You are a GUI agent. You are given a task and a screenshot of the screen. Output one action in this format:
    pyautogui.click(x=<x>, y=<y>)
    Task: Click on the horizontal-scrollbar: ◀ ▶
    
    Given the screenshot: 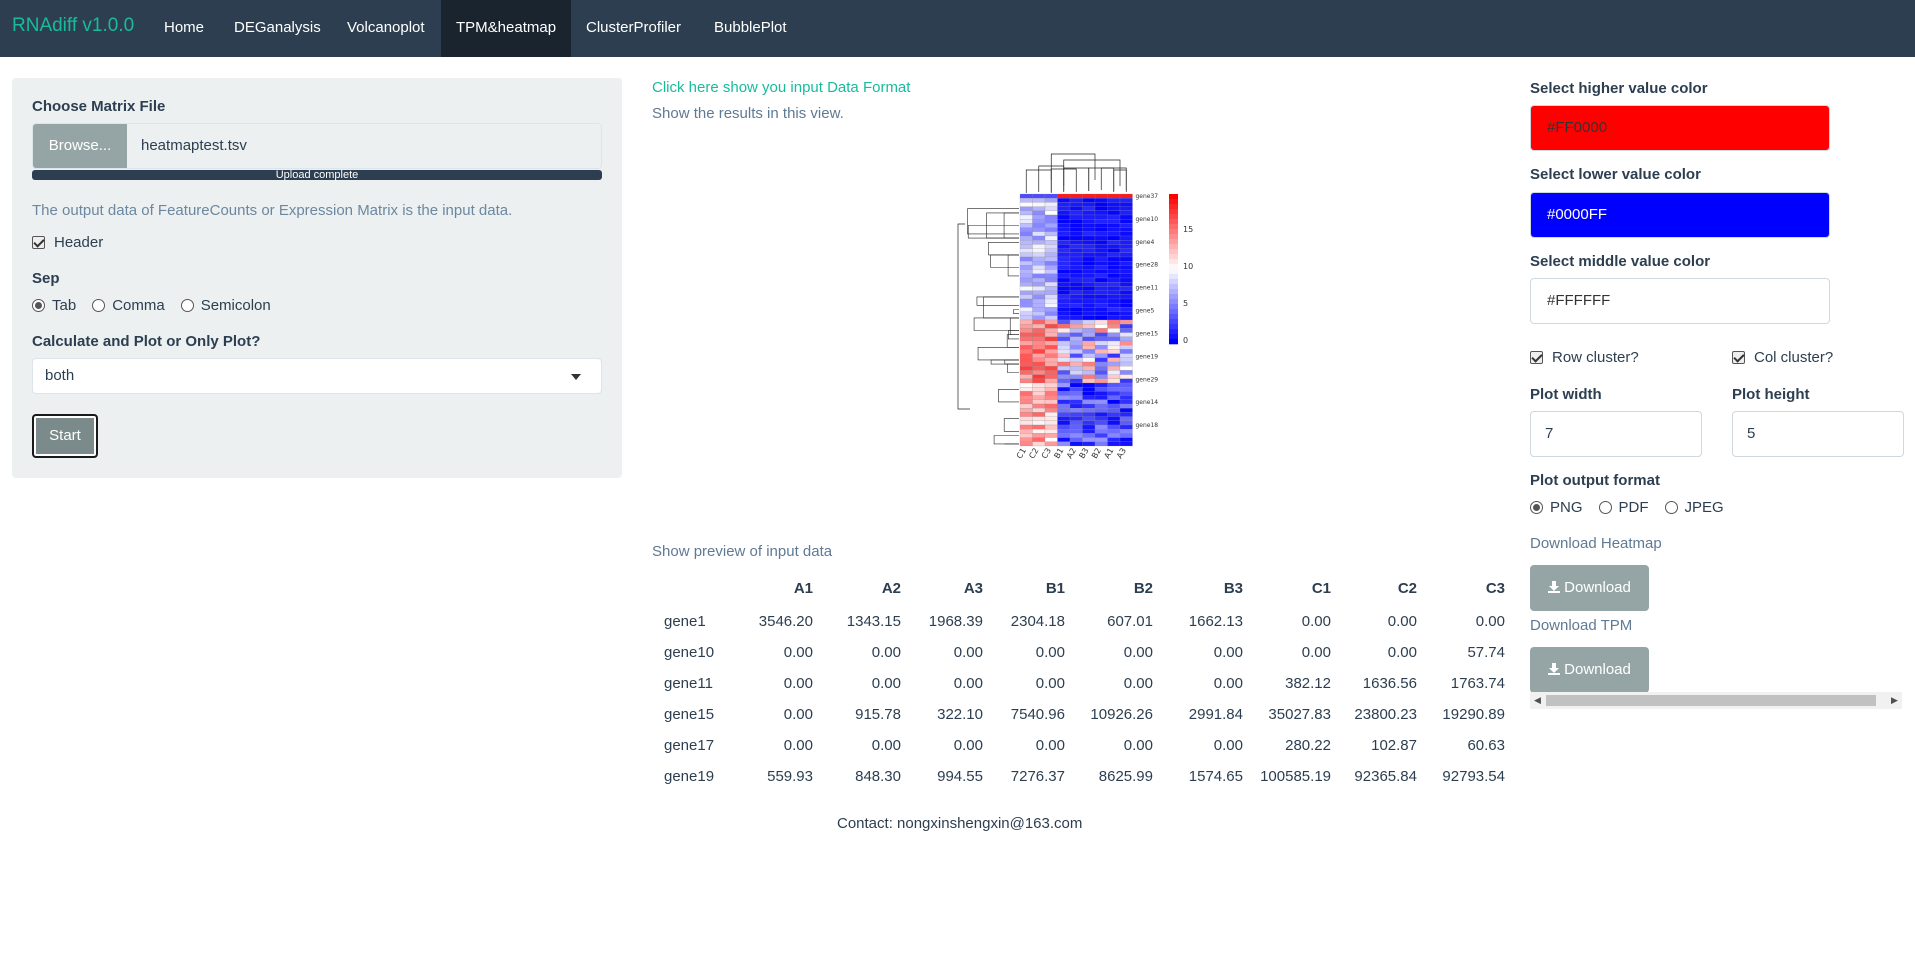 What is the action you would take?
    pyautogui.click(x=1716, y=700)
    